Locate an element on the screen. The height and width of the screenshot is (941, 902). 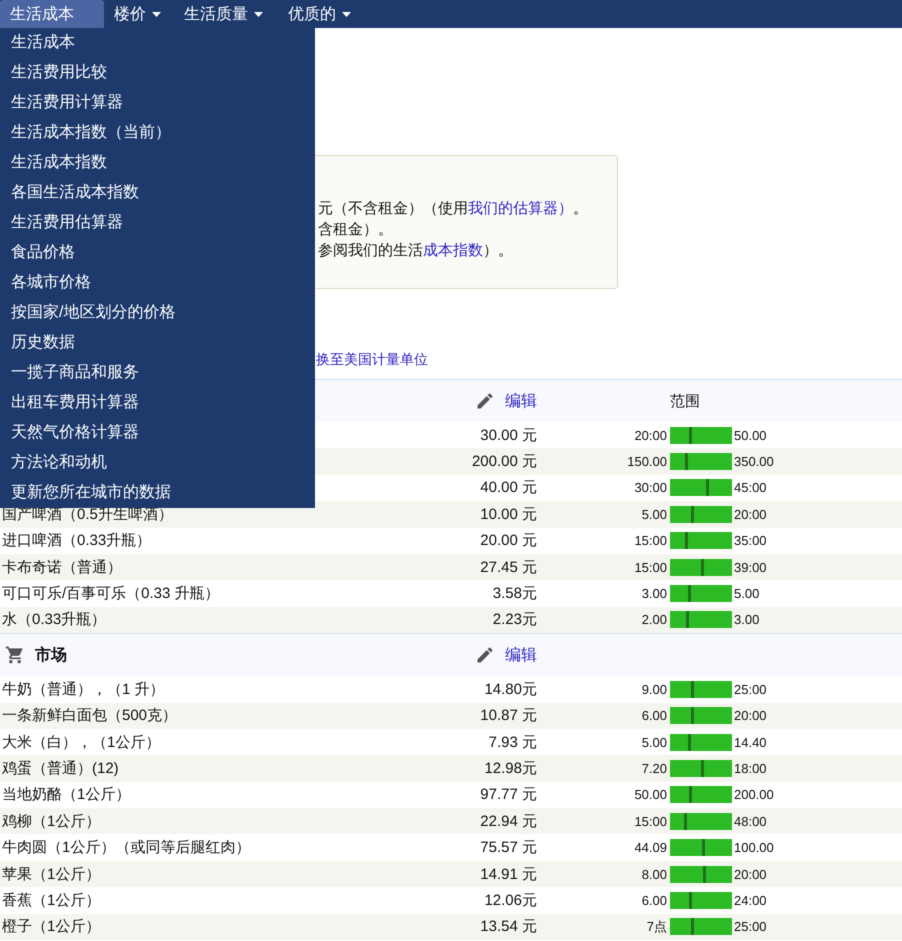
item-price: 10.00 元 is located at coordinates (508, 514).